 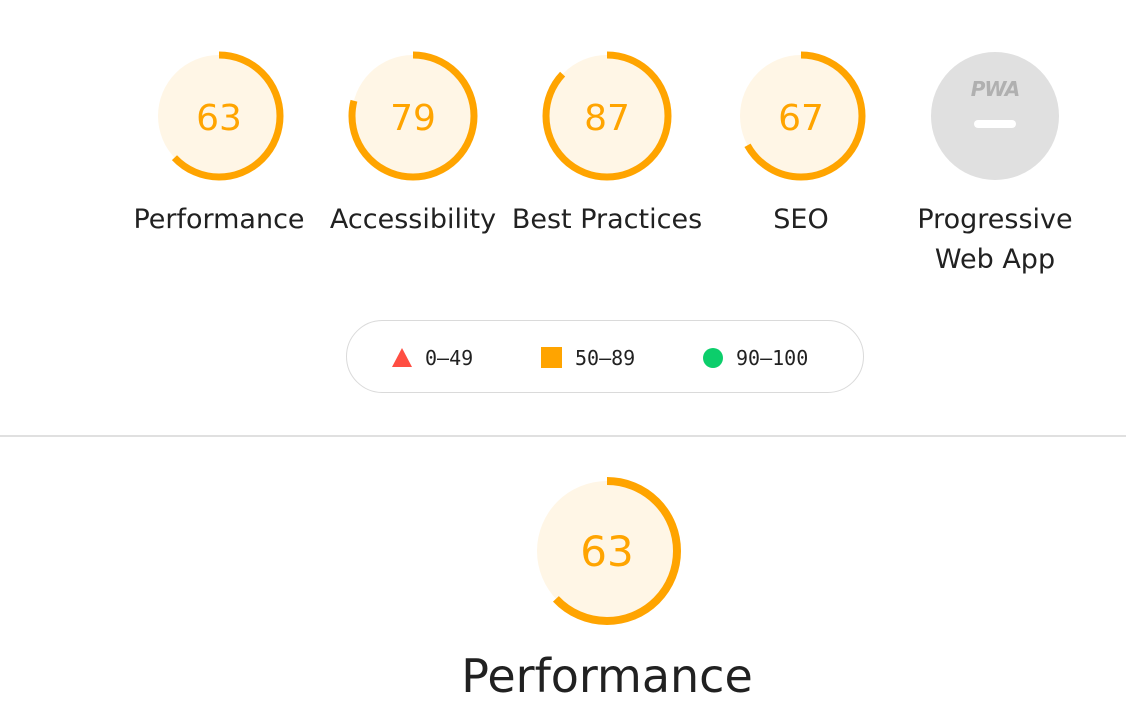 I want to click on gauge-accessibility-score: 79, so click(x=413, y=118).